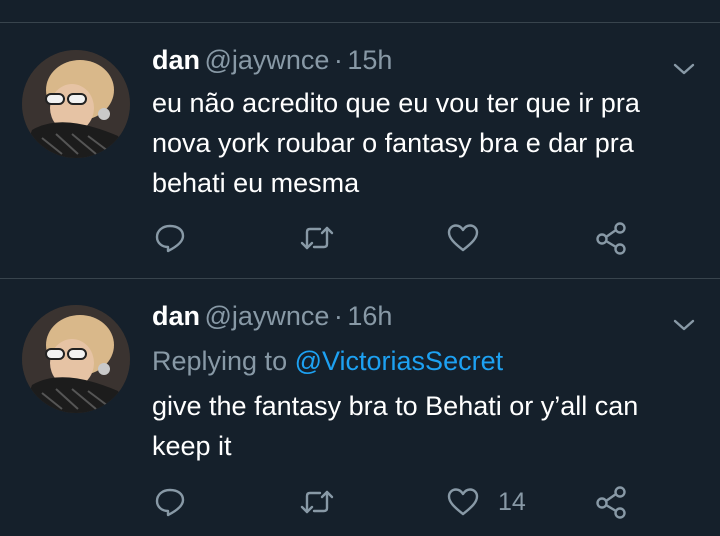 This screenshot has width=720, height=536. Describe the element at coordinates (369, 316) in the screenshot. I see `timestamp: 16h` at that location.